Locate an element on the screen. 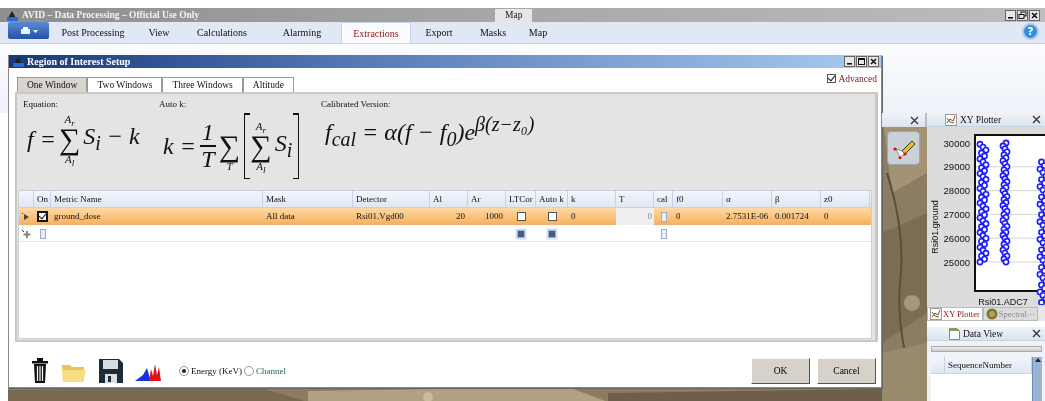 The image size is (1045, 401). axis-tick-label: 26000 is located at coordinates (956, 238).